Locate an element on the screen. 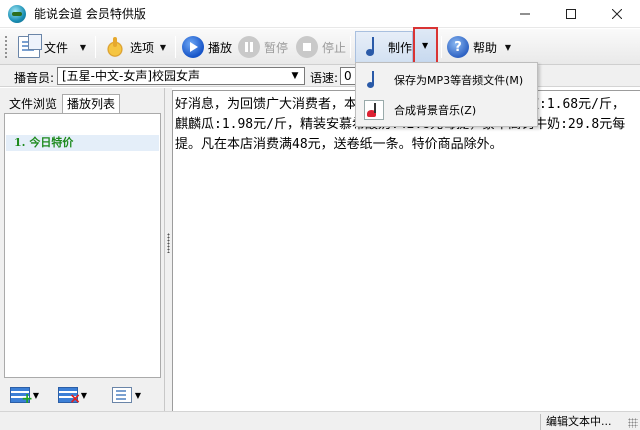  list-icon is located at coordinates (122, 395).